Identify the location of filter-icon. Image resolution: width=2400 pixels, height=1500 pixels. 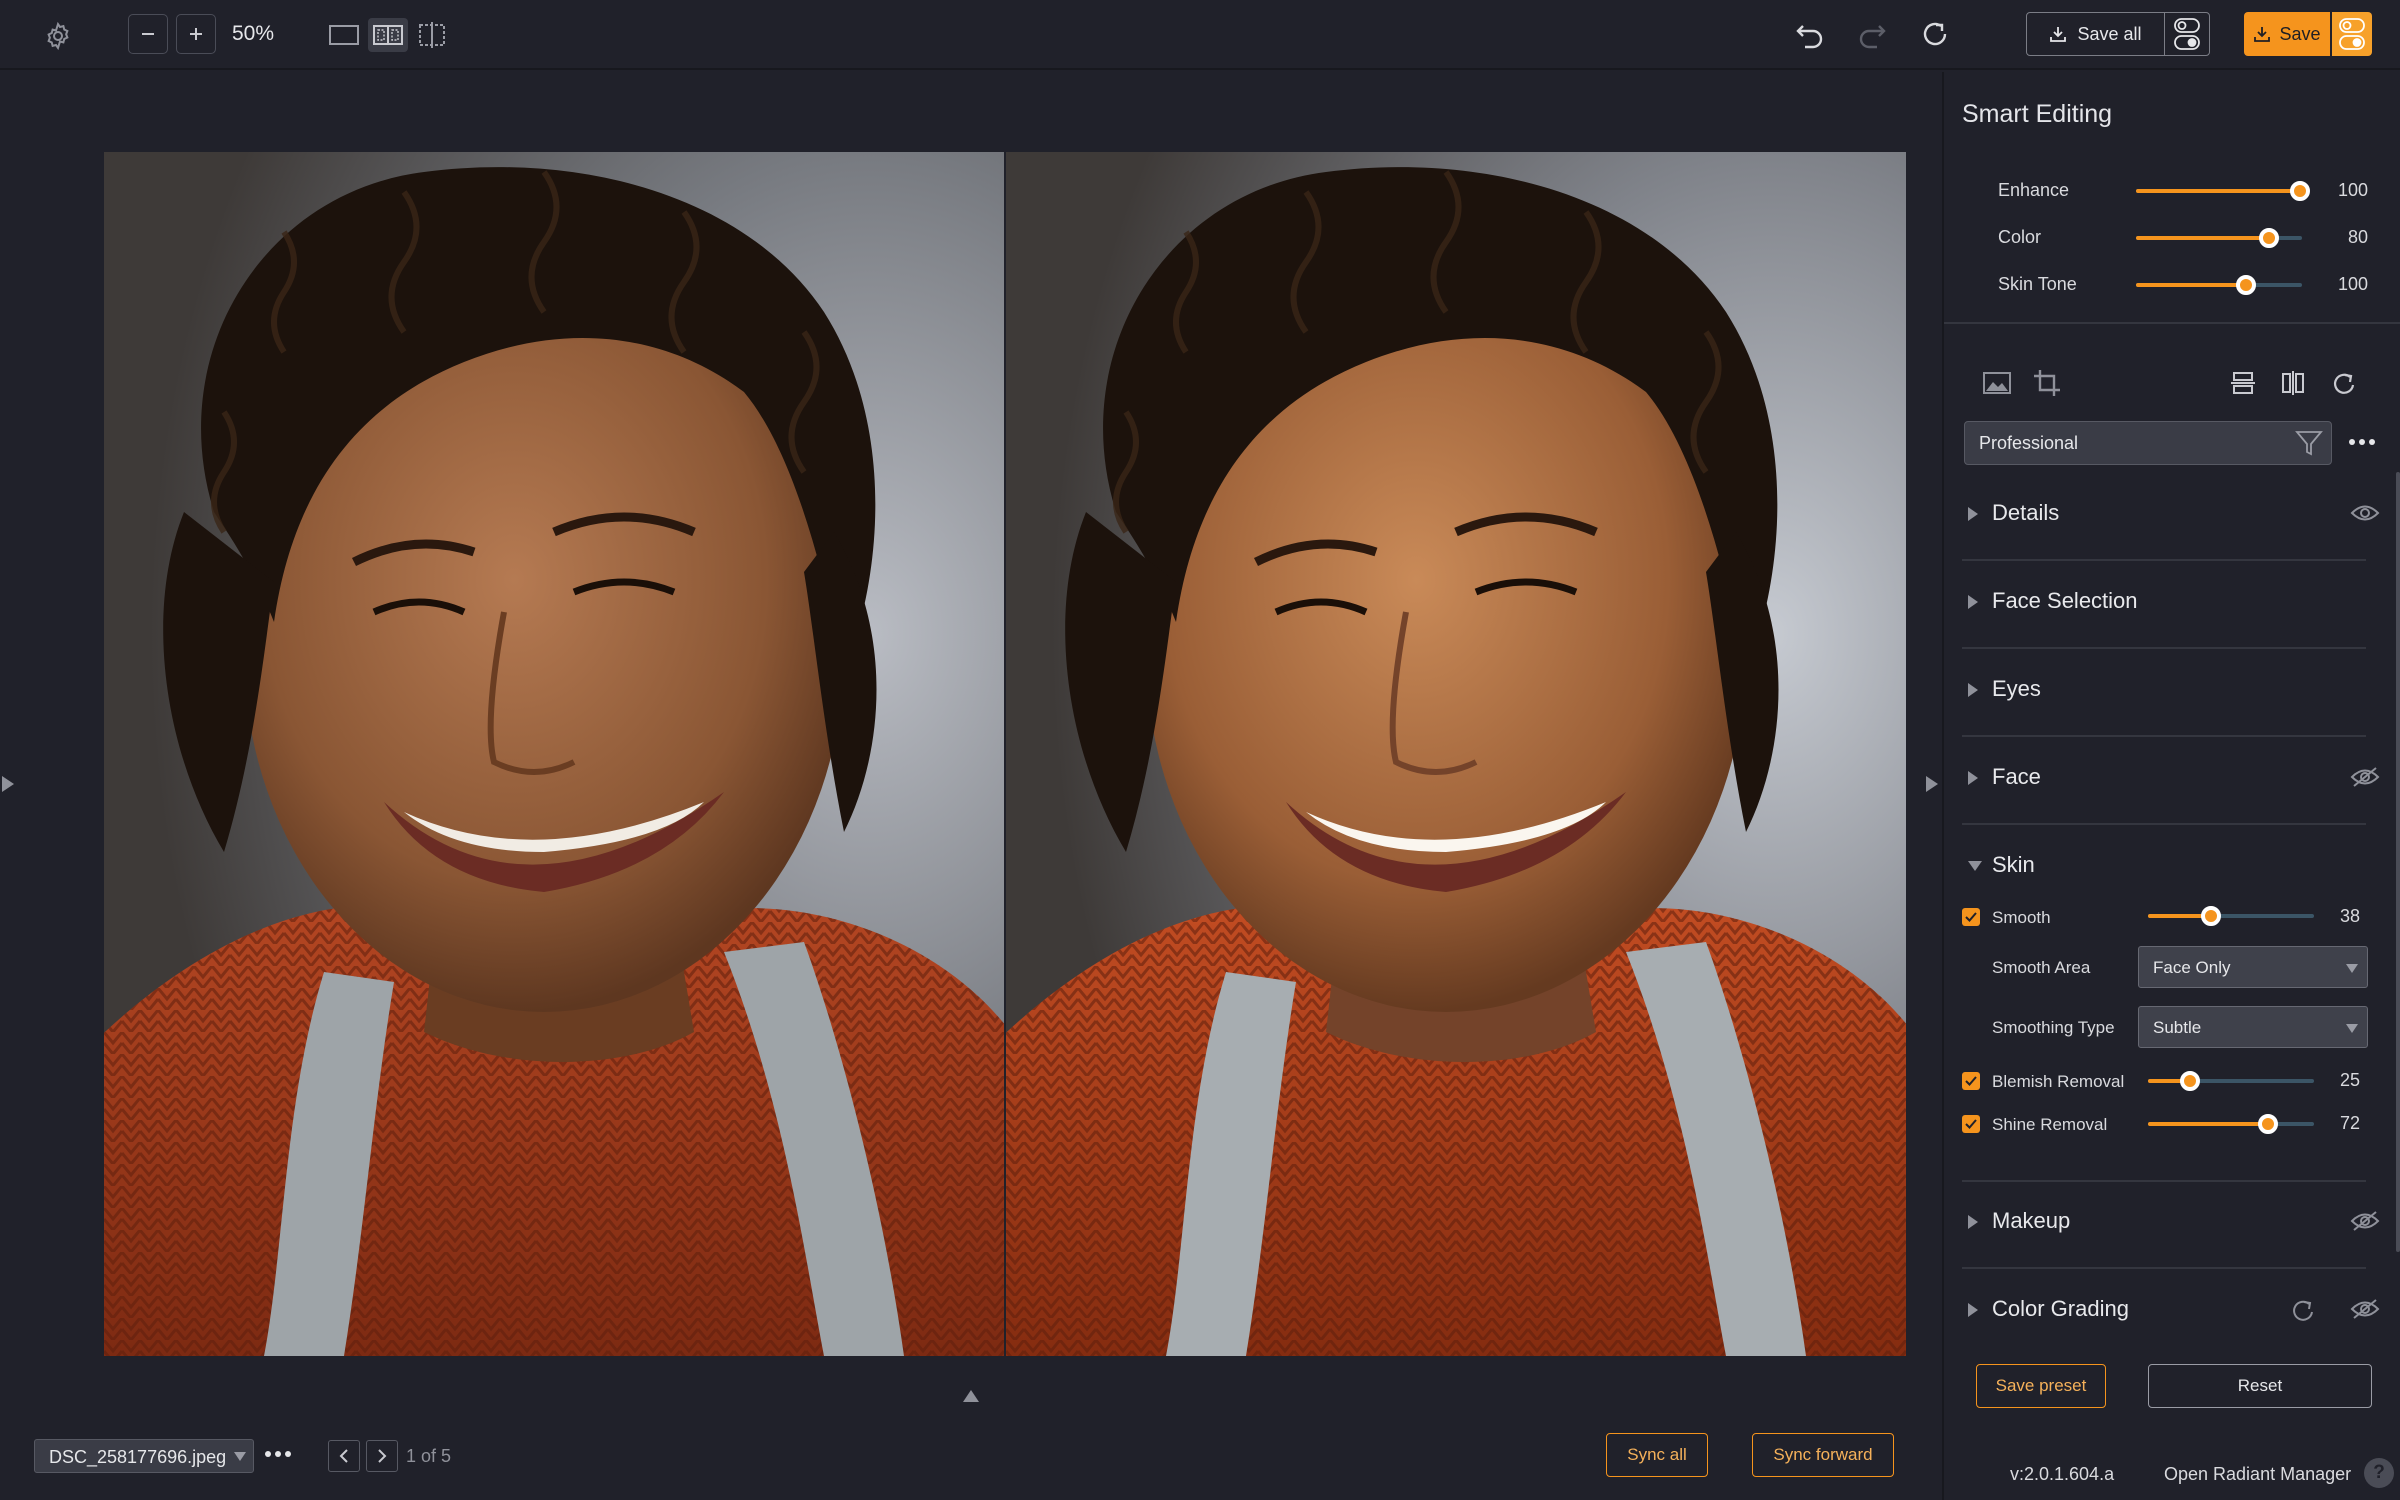
(2309, 443).